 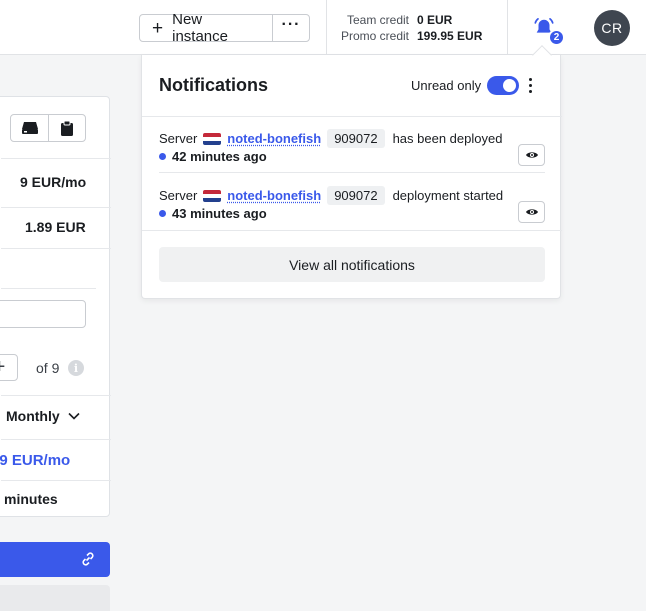 I want to click on text-input, so click(x=43, y=314).